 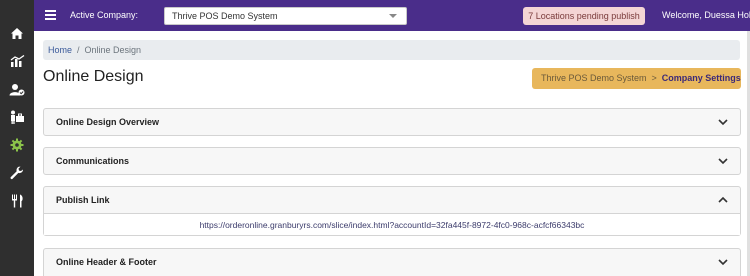 I want to click on panel-header: Online Design Overview, so click(x=392, y=122).